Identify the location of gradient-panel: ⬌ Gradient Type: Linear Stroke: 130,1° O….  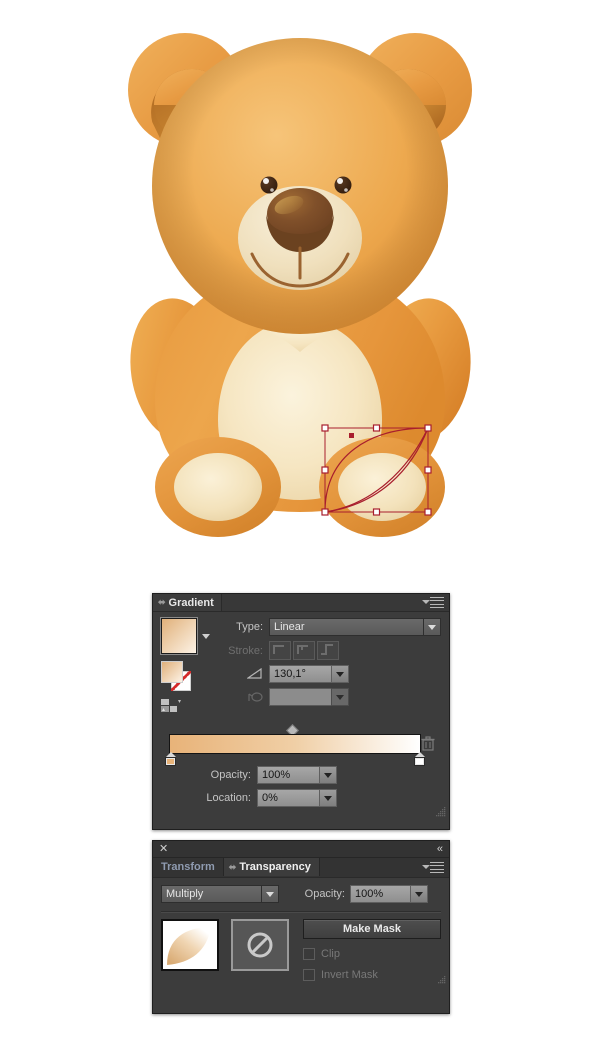
(301, 711).